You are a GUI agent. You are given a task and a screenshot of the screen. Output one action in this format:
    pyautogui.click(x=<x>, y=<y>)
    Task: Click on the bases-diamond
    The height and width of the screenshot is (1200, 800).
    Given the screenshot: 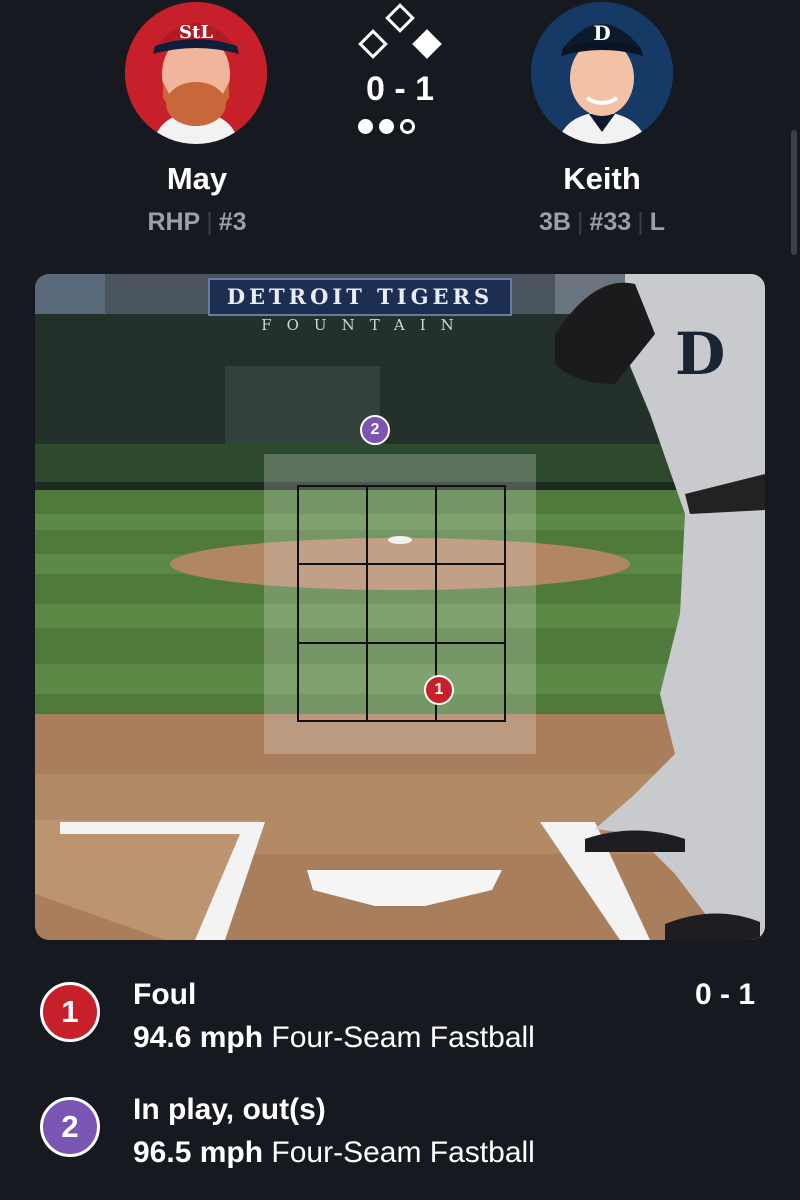 What is the action you would take?
    pyautogui.click(x=400, y=31)
    